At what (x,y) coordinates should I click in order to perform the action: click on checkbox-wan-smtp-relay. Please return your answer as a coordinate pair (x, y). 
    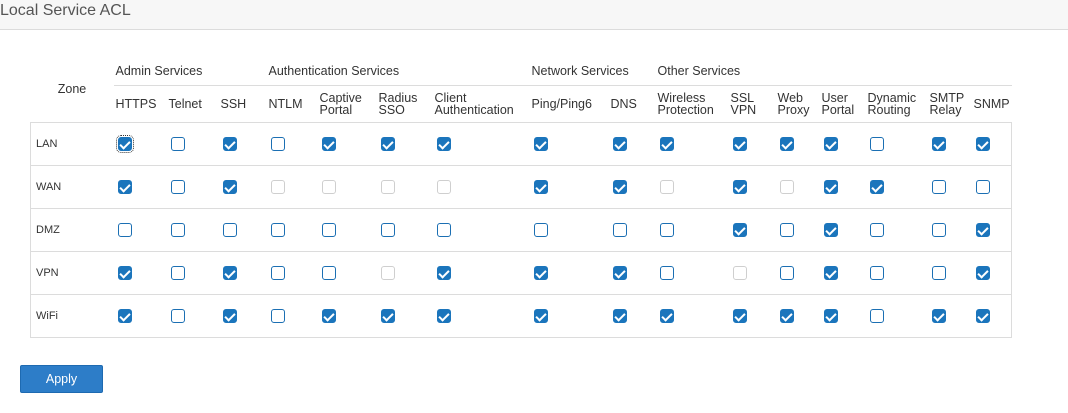
    Looking at the image, I should click on (938, 187).